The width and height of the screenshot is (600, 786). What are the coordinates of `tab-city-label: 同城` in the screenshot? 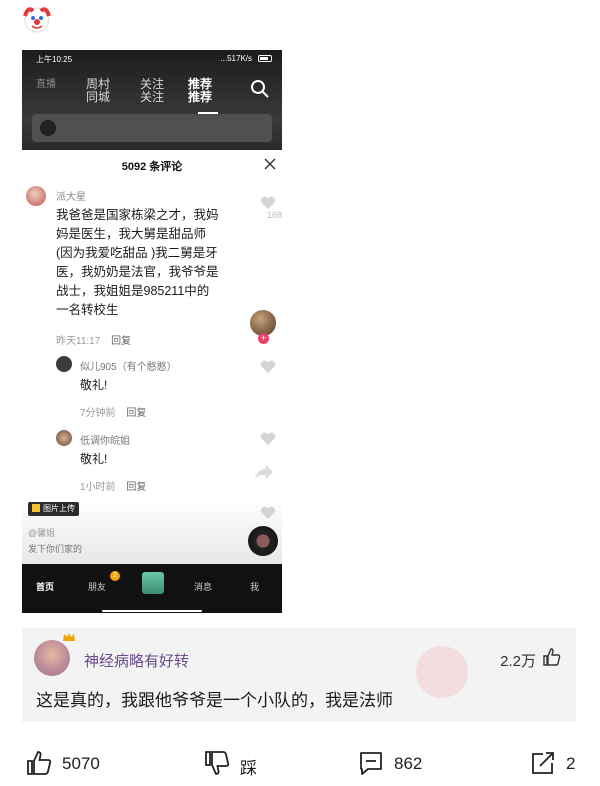 It's located at (98, 97).